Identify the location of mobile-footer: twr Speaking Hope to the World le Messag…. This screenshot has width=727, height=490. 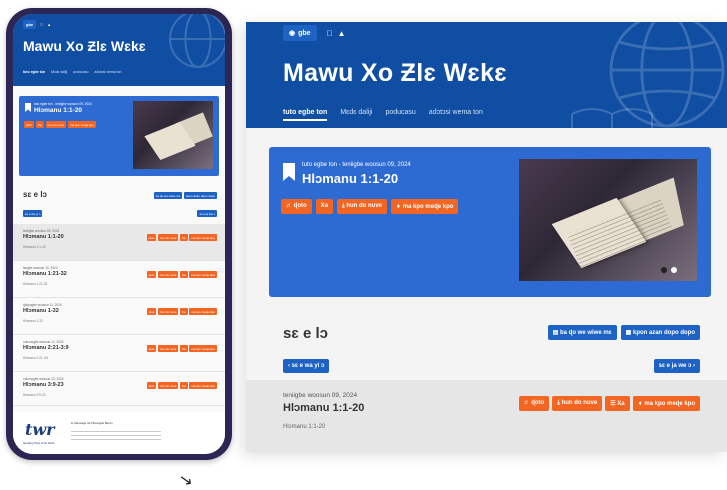
(119, 433).